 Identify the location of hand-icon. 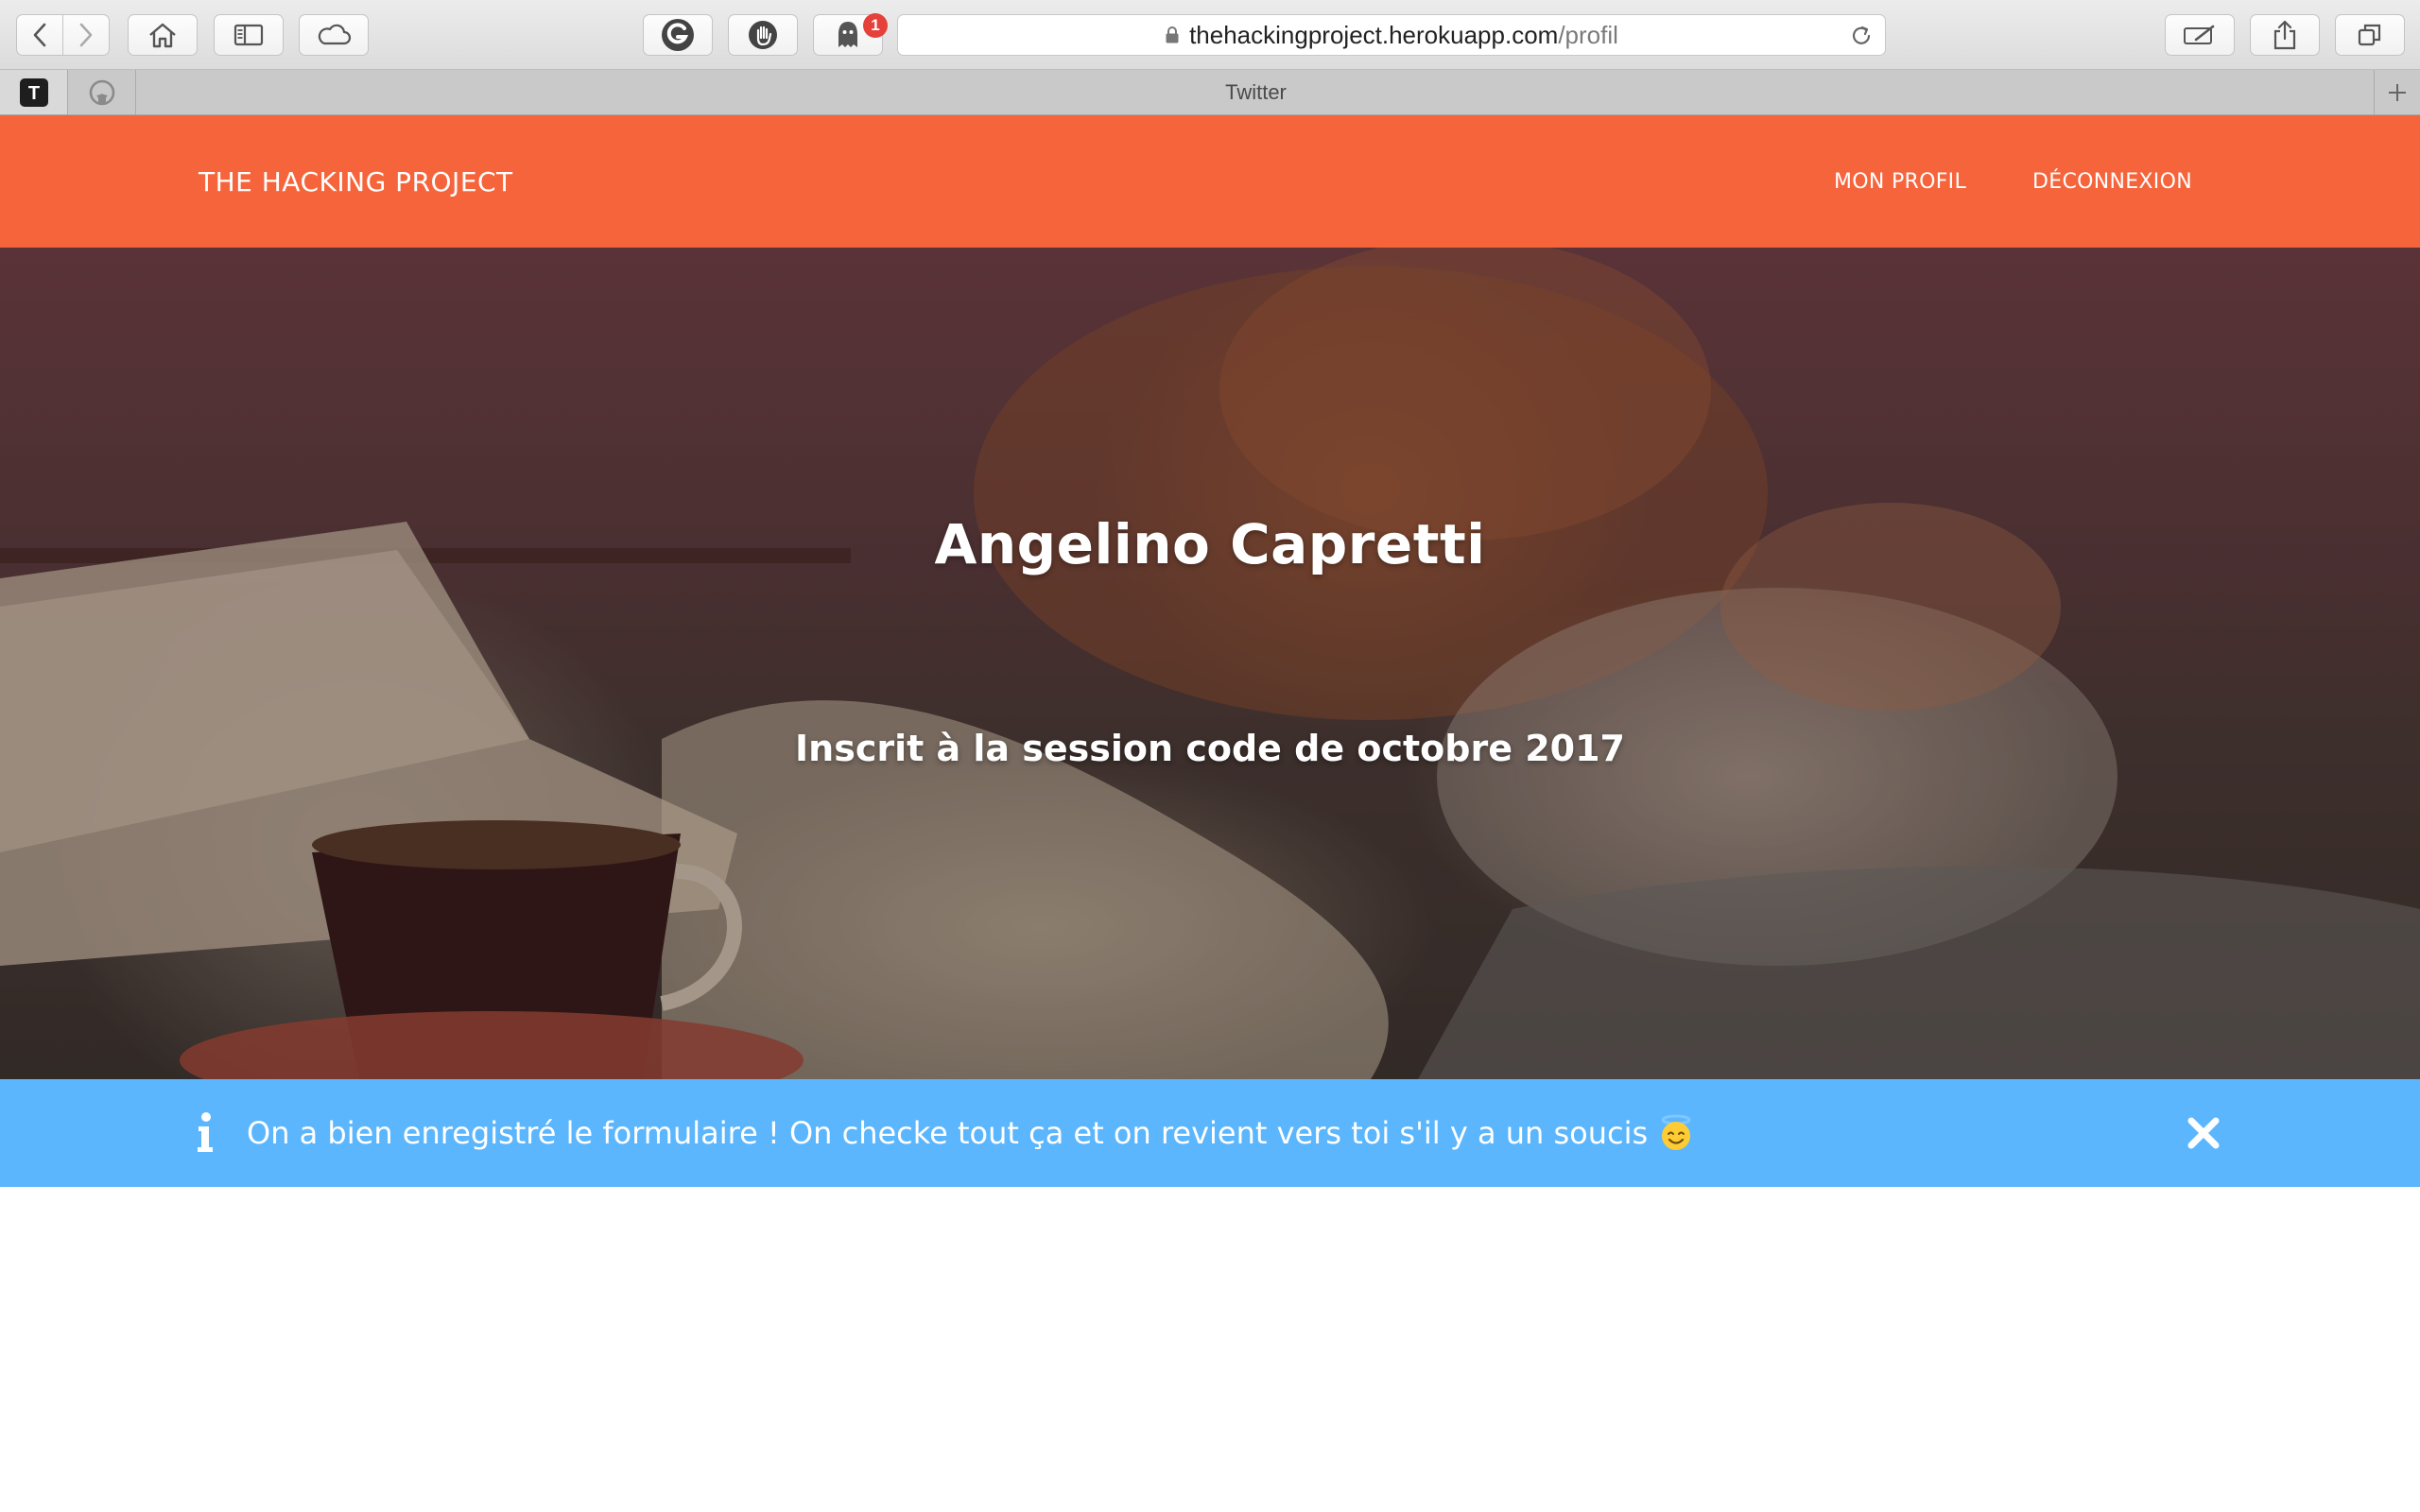
(763, 35).